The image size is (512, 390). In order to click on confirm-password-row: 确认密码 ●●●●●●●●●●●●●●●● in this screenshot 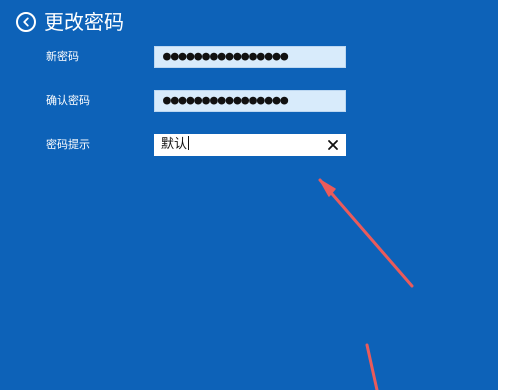, I will do `click(249, 102)`.